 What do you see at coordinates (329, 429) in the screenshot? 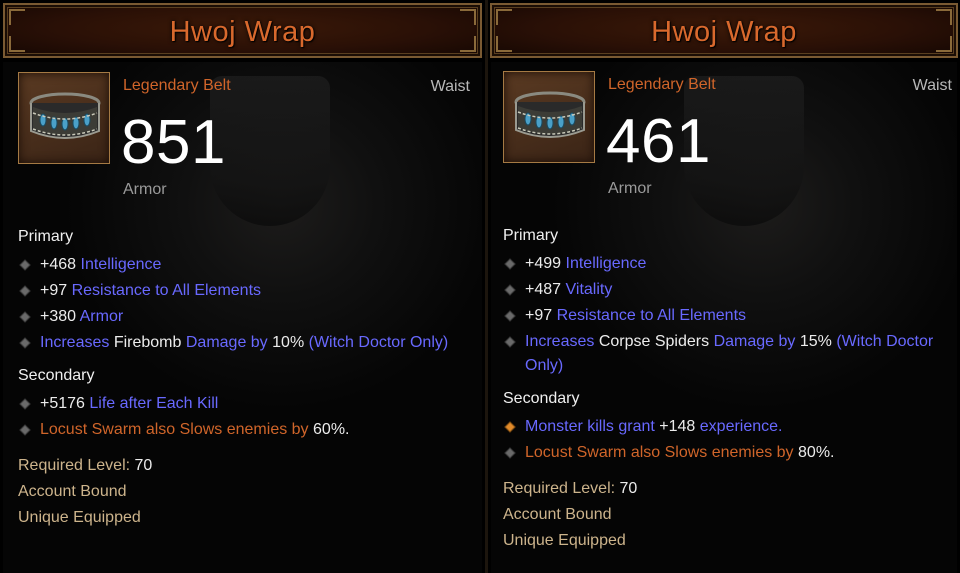
I see `stat-value: 60%` at bounding box center [329, 429].